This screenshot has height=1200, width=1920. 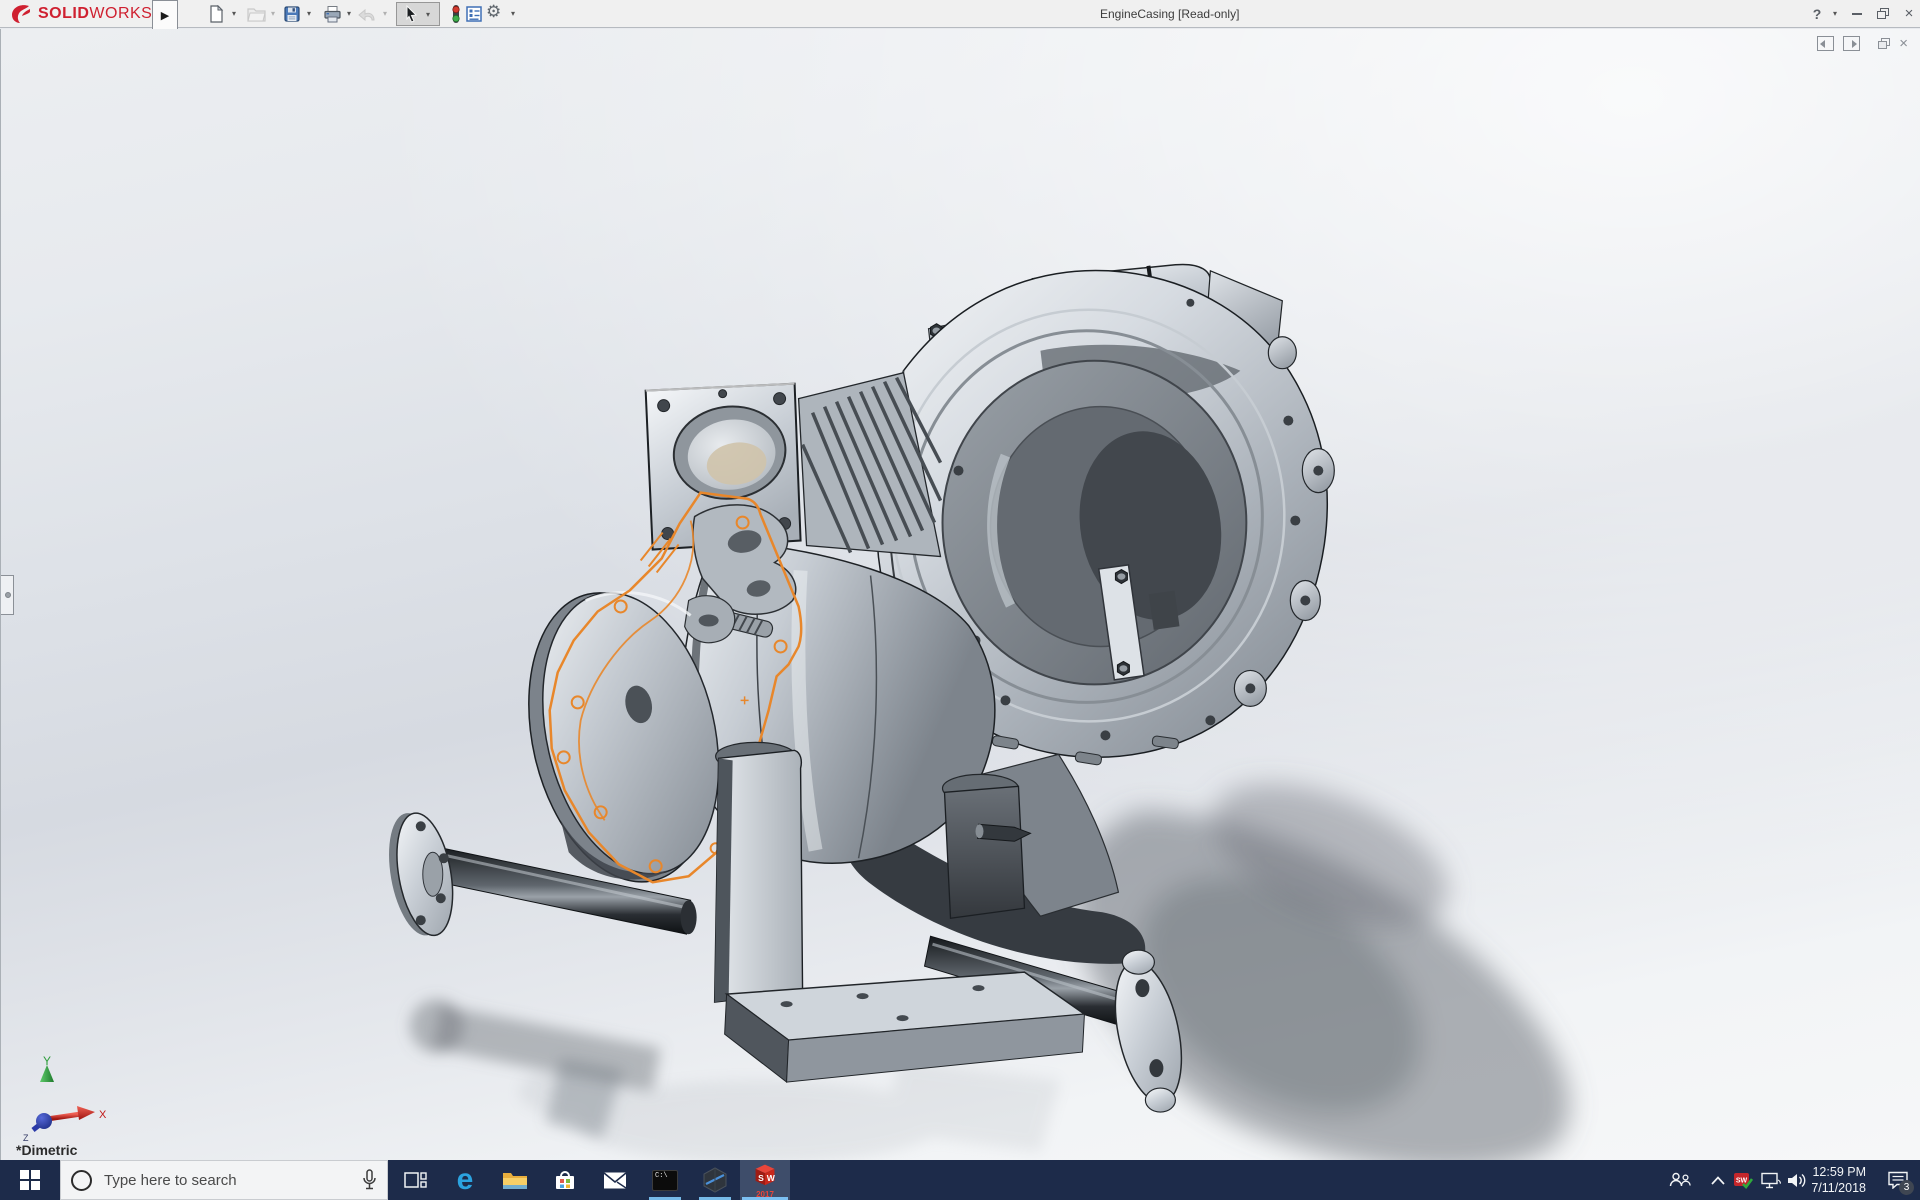 What do you see at coordinates (960, 1180) in the screenshot?
I see `windows-taskbar: e C:\` at bounding box center [960, 1180].